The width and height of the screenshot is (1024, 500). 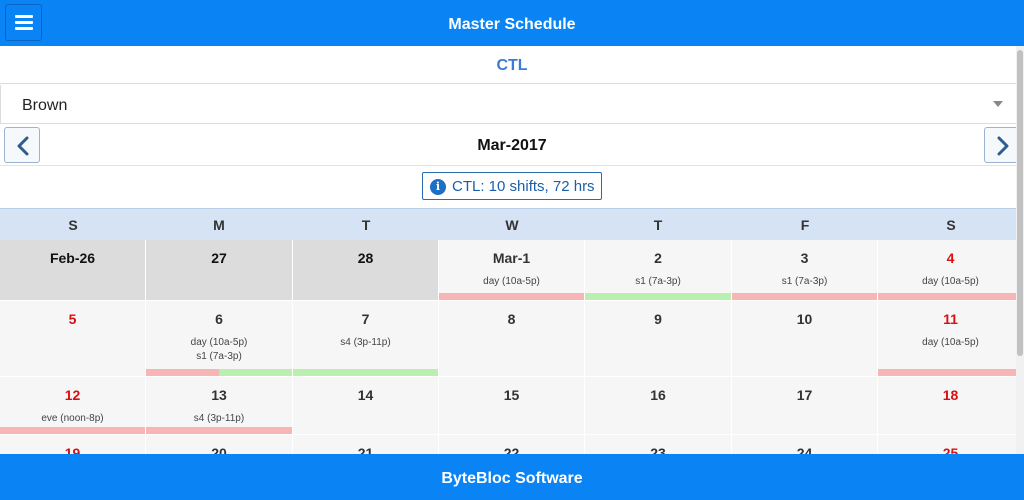 I want to click on calendar-day-cell: 14, so click(x=365, y=405).